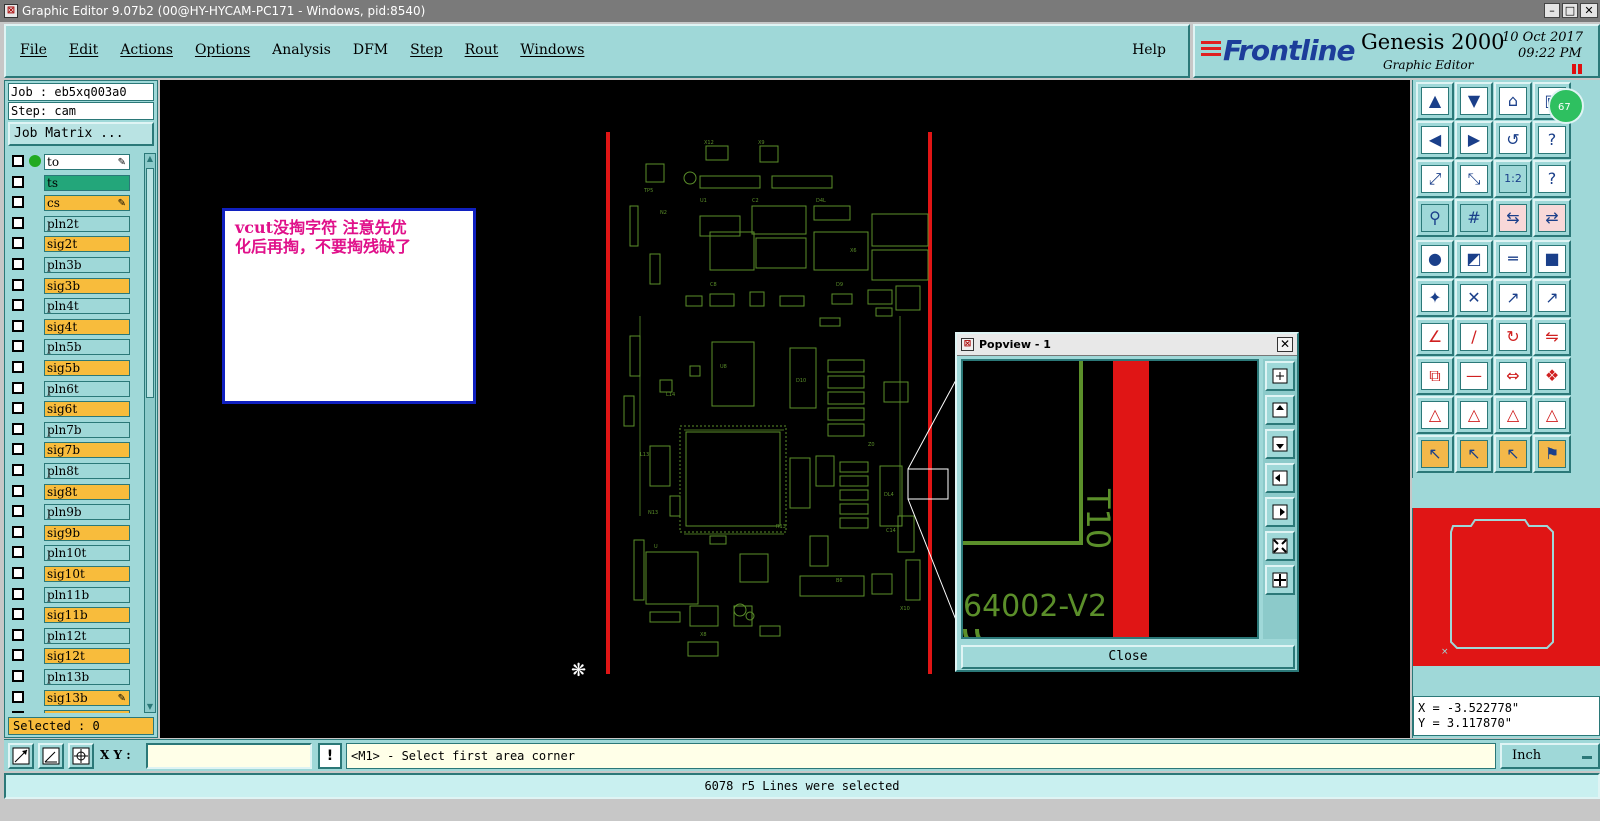  I want to click on layer-name: sig9b, so click(87, 532).